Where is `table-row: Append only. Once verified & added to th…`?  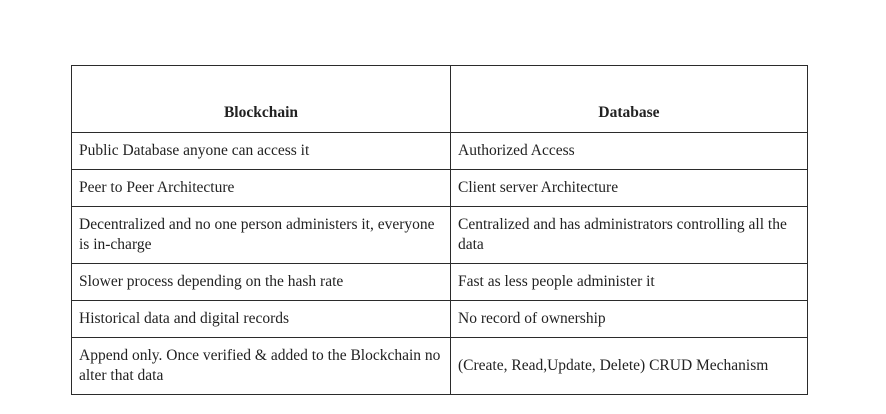
table-row: Append only. Once verified & added to th… is located at coordinates (439, 366).